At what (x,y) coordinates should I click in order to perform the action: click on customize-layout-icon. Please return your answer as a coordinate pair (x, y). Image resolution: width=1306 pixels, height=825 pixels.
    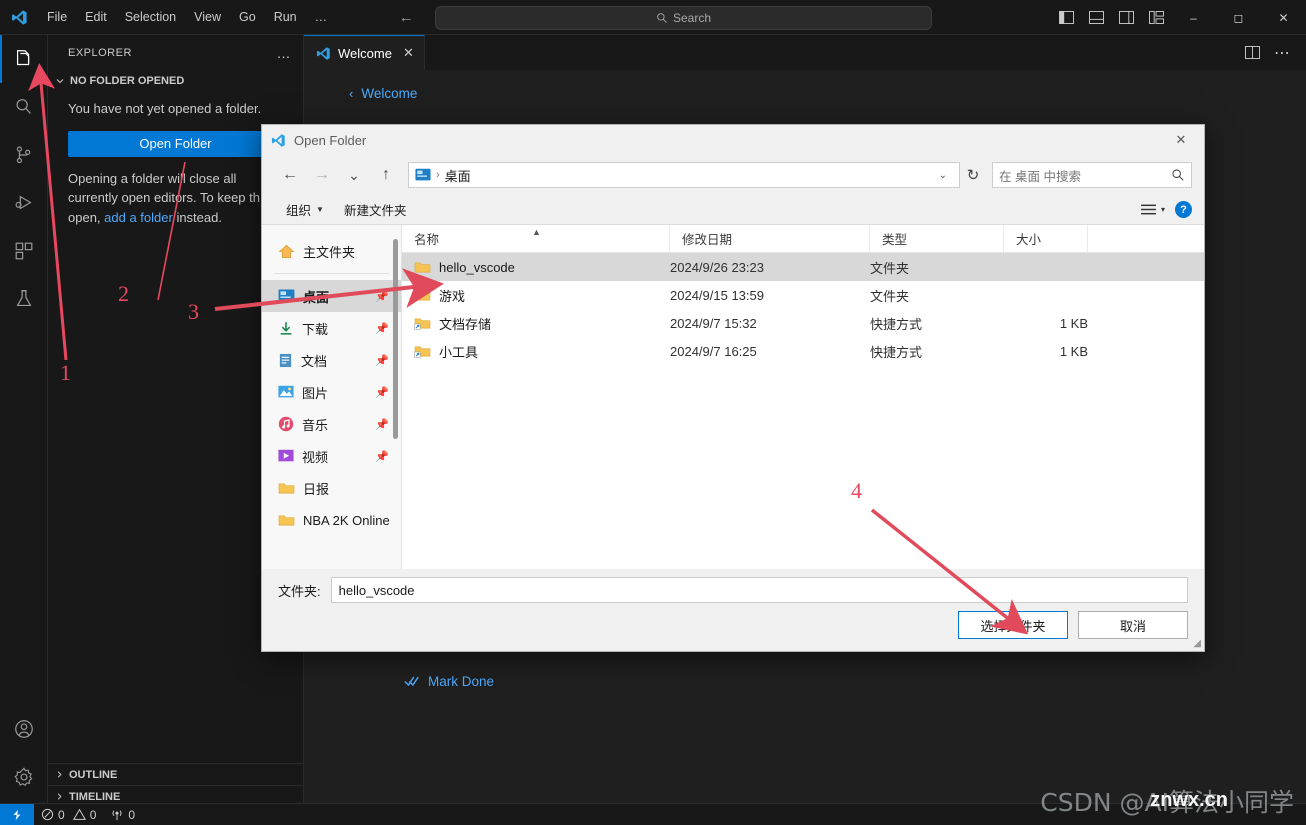
    Looking at the image, I should click on (1156, 17).